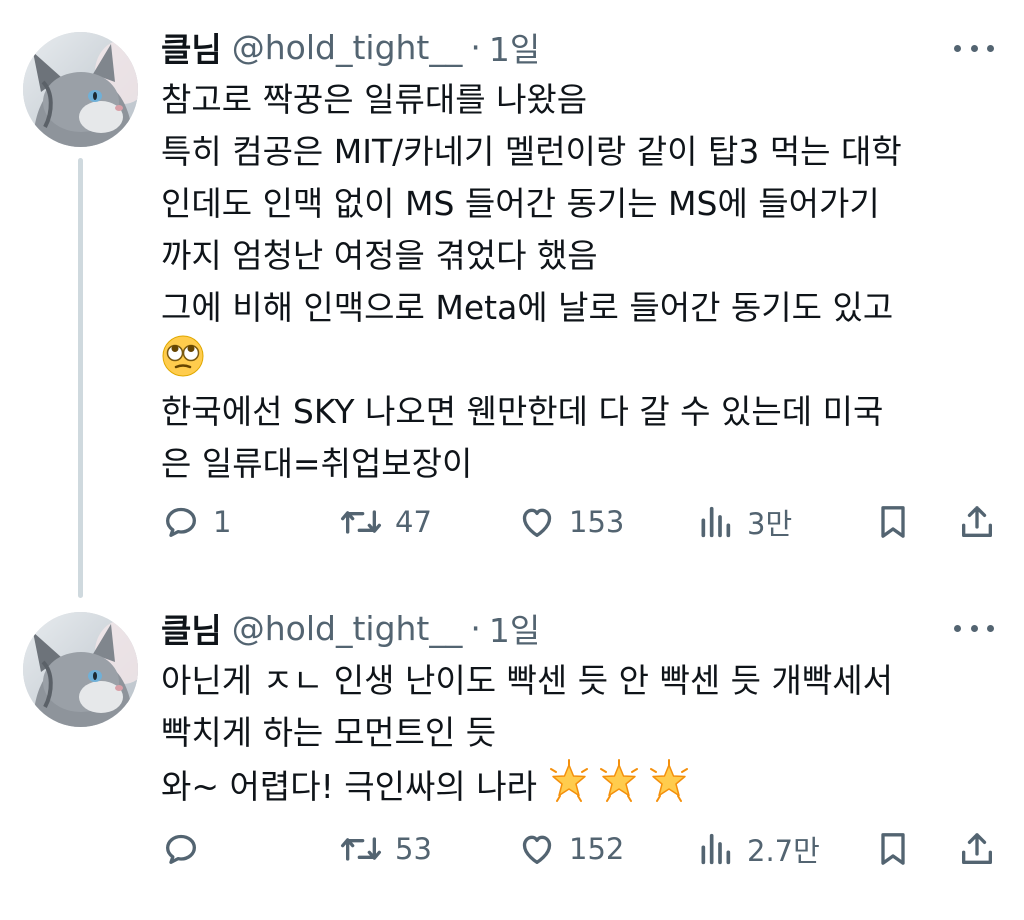 The image size is (1024, 920). I want to click on tweet-actions: 53 152 2.7만, so click(581, 849).